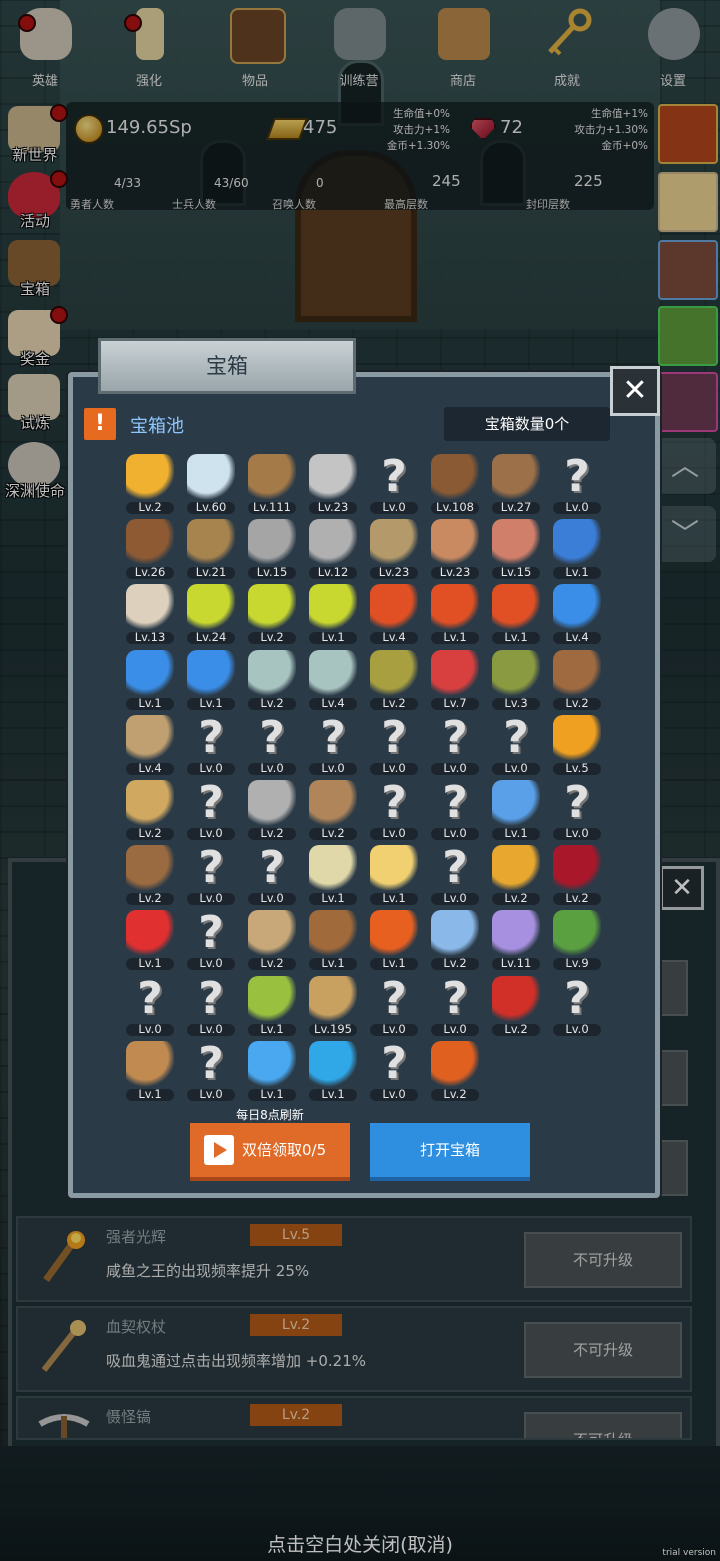  What do you see at coordinates (333, 702) in the screenshot?
I see `item-level: Lv.4` at bounding box center [333, 702].